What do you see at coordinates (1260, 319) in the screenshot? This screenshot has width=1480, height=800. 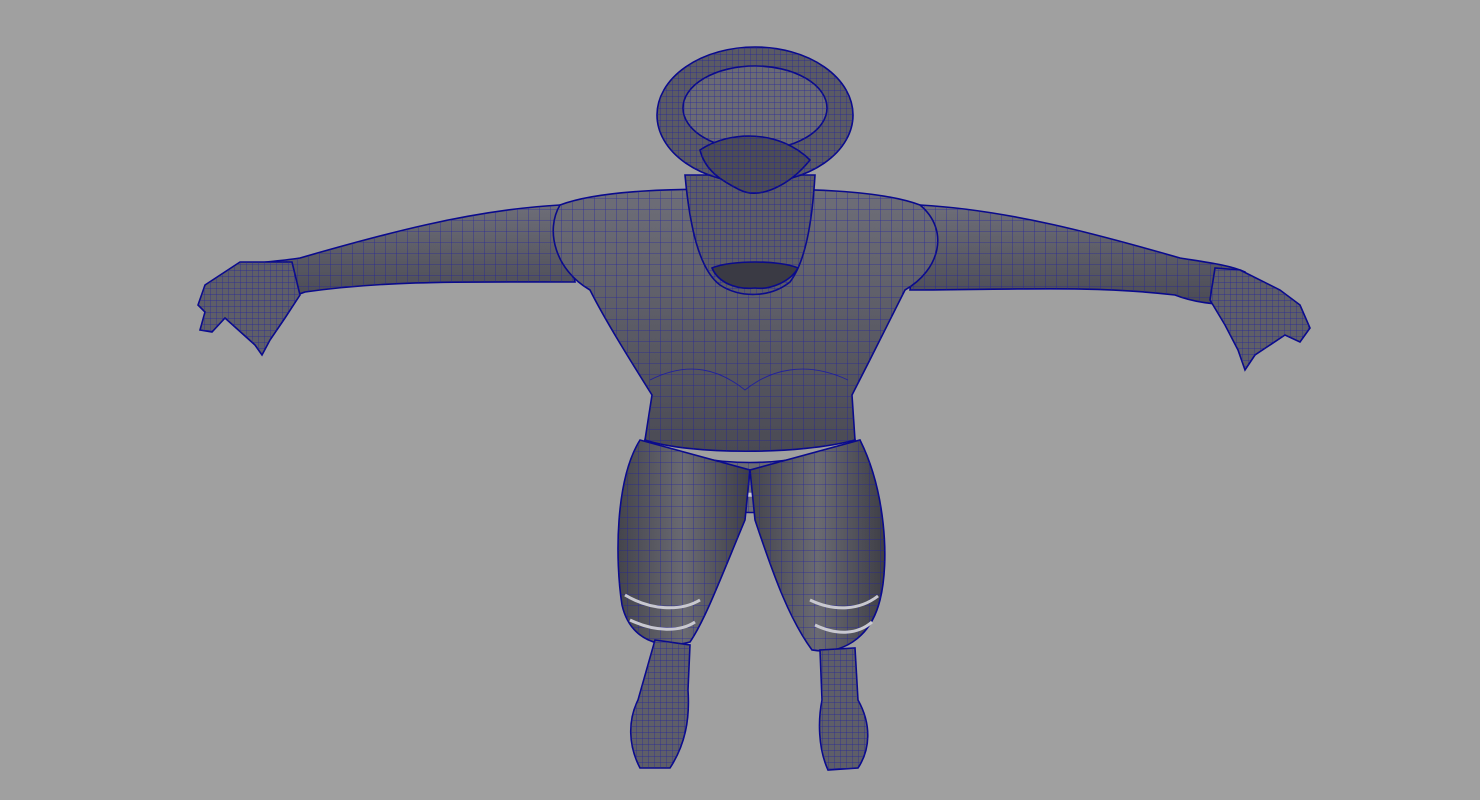 I see `right-hand-mesh` at bounding box center [1260, 319].